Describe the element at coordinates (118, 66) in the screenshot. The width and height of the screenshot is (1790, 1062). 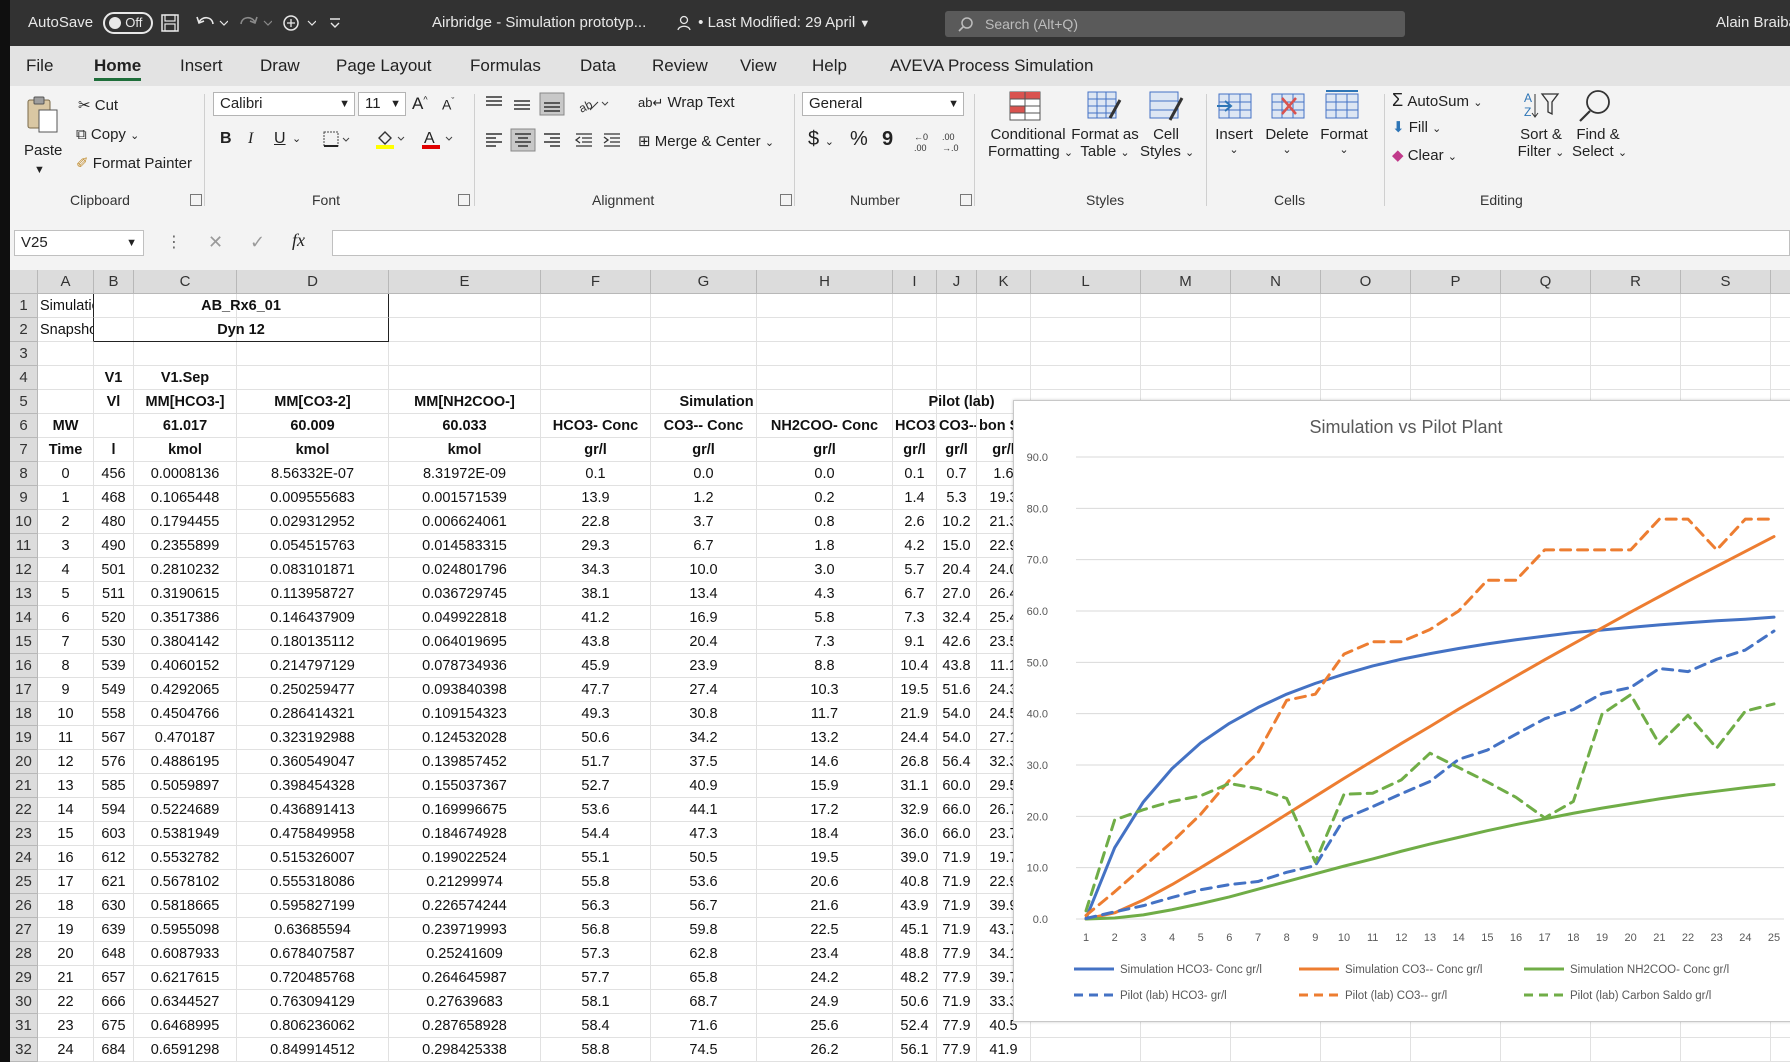
I see `tab-home: Home` at that location.